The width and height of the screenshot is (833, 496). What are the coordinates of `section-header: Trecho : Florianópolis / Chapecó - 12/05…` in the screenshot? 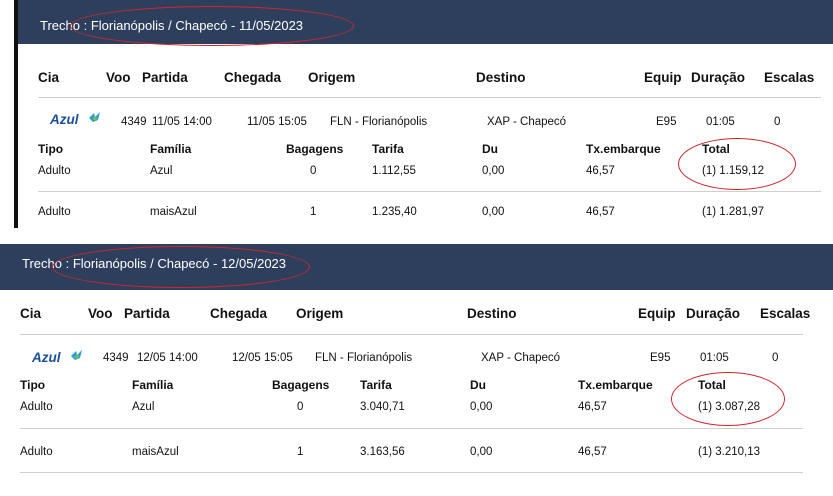 It's located at (416, 267).